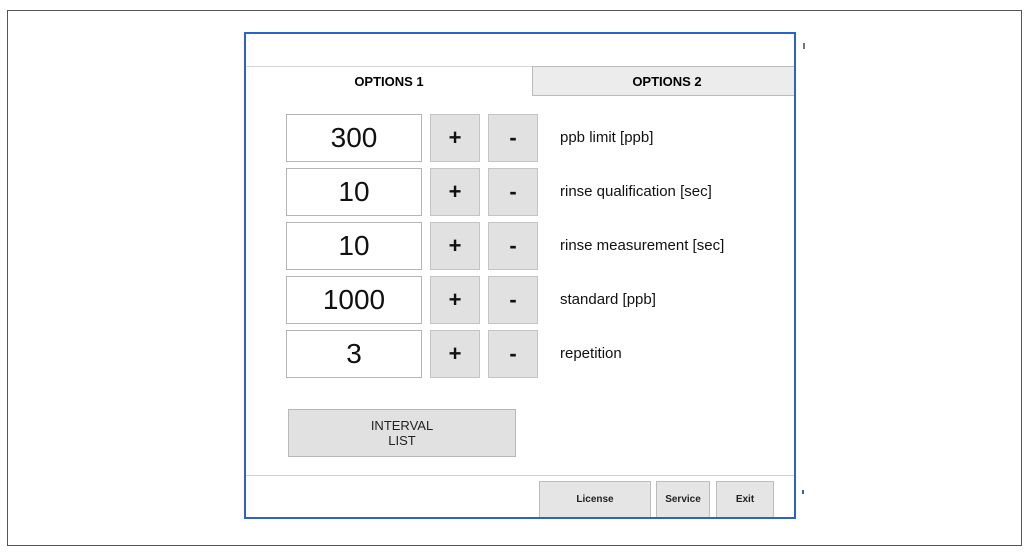 The width and height of the screenshot is (1029, 553). I want to click on rinse-qualification-minus-button: -, so click(513, 192).